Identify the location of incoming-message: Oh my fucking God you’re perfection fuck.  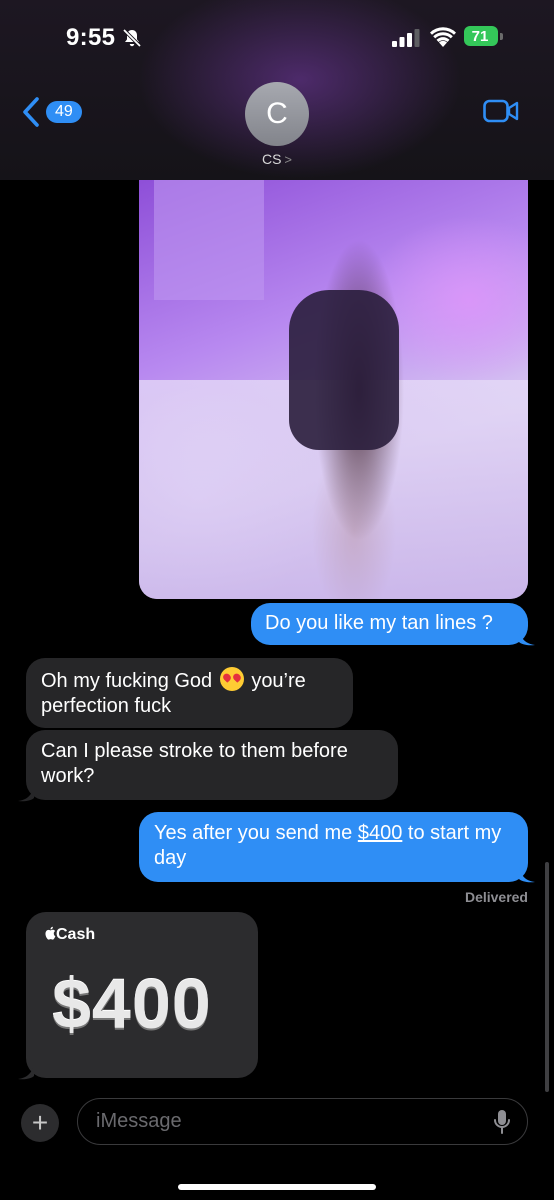
(189, 693).